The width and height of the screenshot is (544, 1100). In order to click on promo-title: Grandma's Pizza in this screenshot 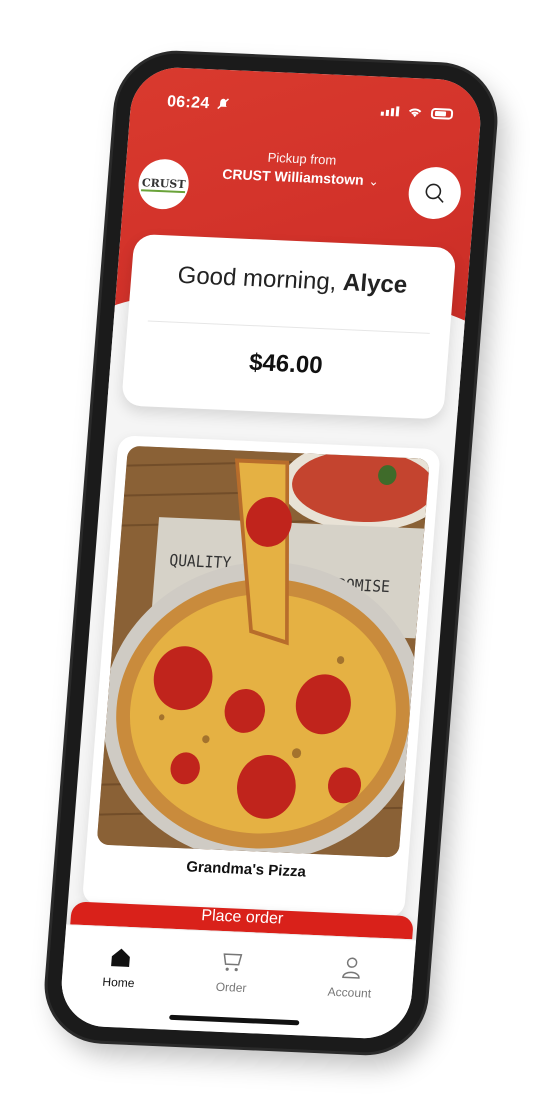, I will do `click(246, 869)`.